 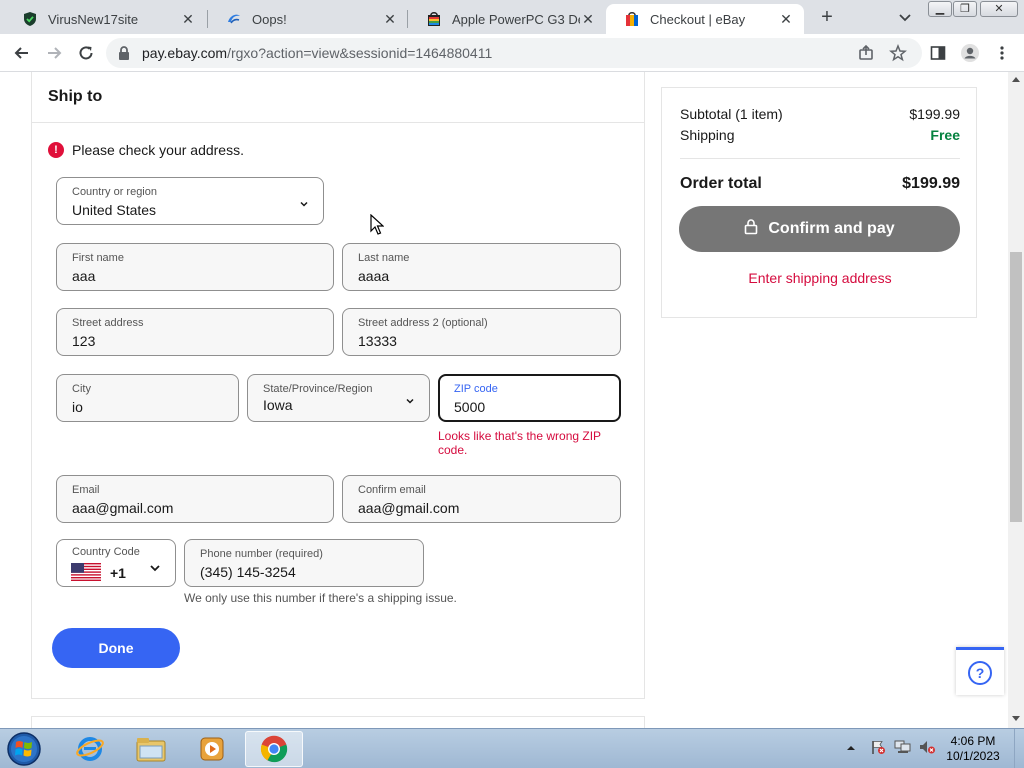 I want to click on share-icon, so click(x=866, y=53).